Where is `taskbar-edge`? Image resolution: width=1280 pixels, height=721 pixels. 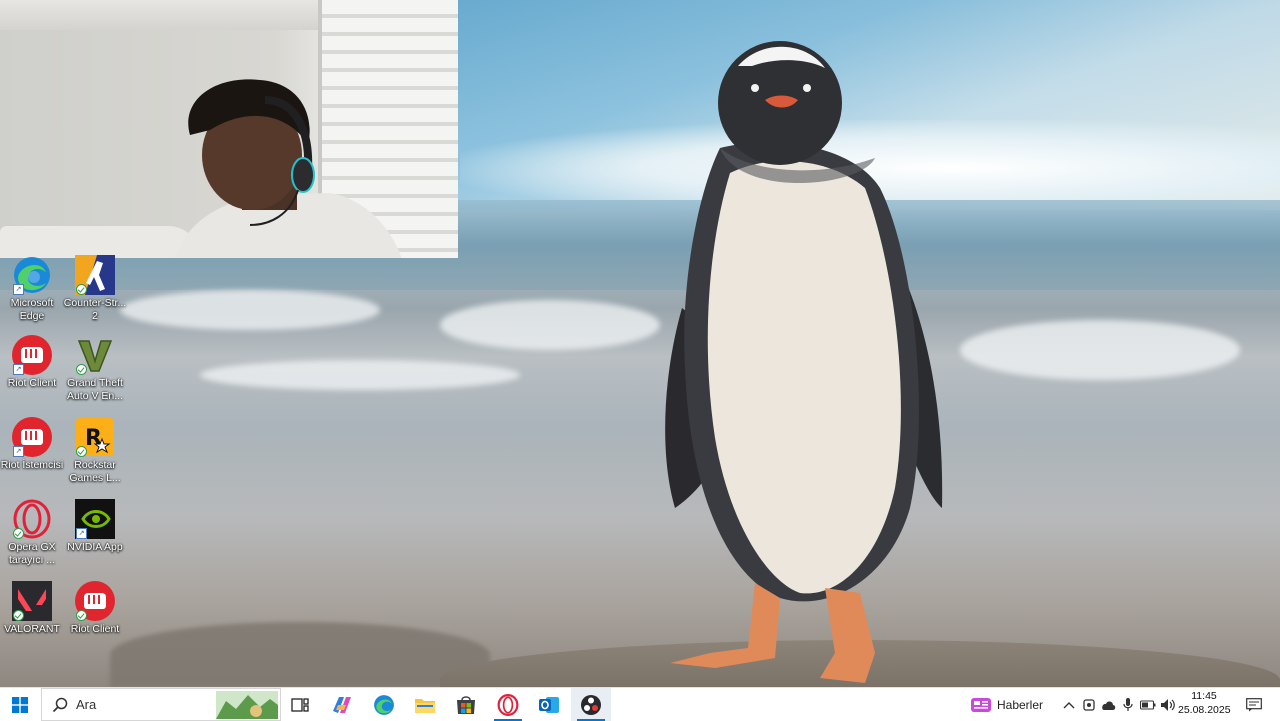
taskbar-edge is located at coordinates (384, 704).